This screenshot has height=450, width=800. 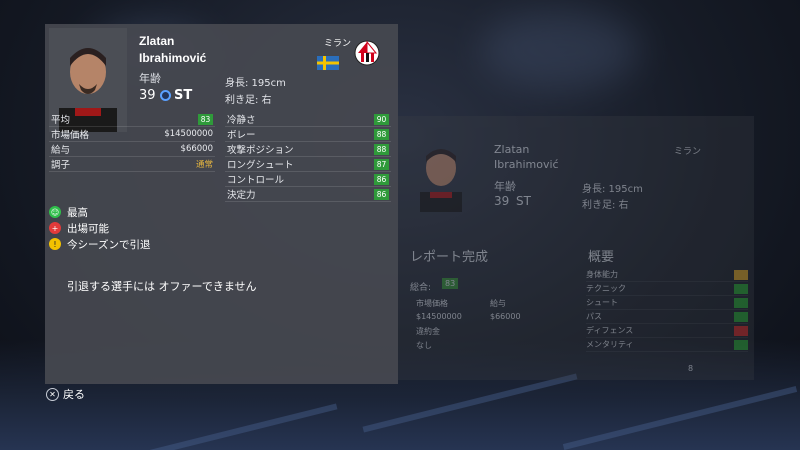 I want to click on stat-row: 市場価格 $14500000, so click(x=132, y=134).